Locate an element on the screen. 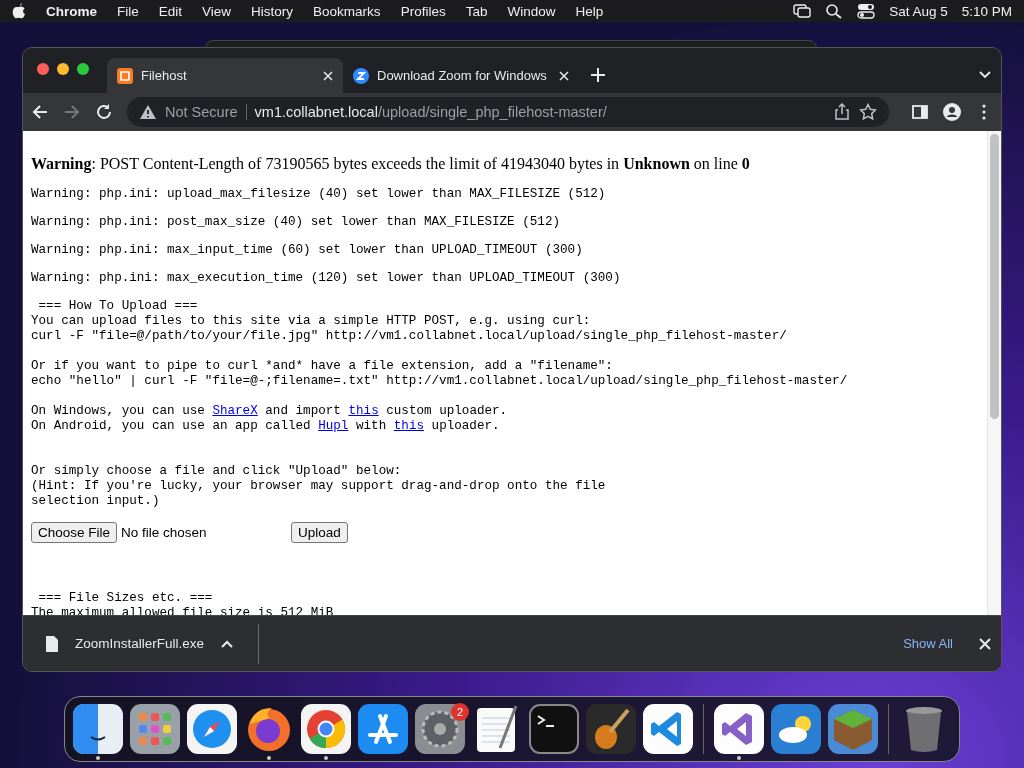 Image resolution: width=1024 pixels, height=768 pixels. code-icon is located at coordinates (668, 729).